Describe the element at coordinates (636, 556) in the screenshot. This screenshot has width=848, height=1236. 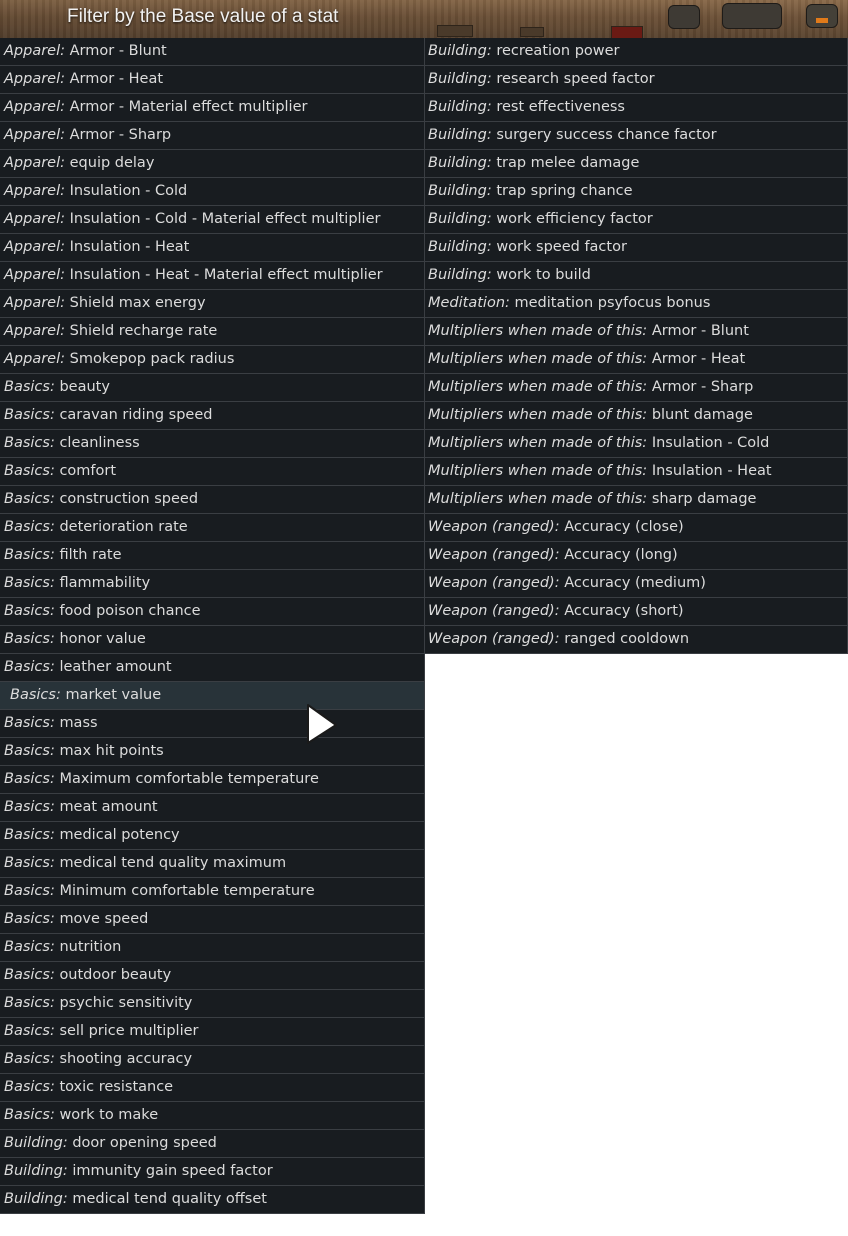
I see `stat-option: Weapon (ranged): Accuracy (long)` at that location.